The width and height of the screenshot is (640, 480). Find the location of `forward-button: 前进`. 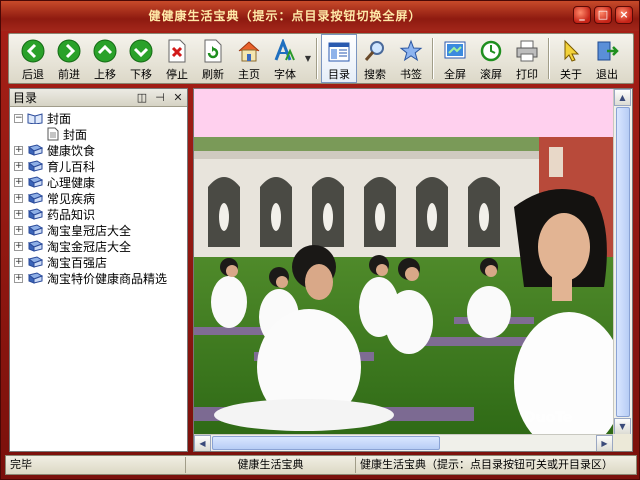

forward-button: 前进 is located at coordinates (69, 58).